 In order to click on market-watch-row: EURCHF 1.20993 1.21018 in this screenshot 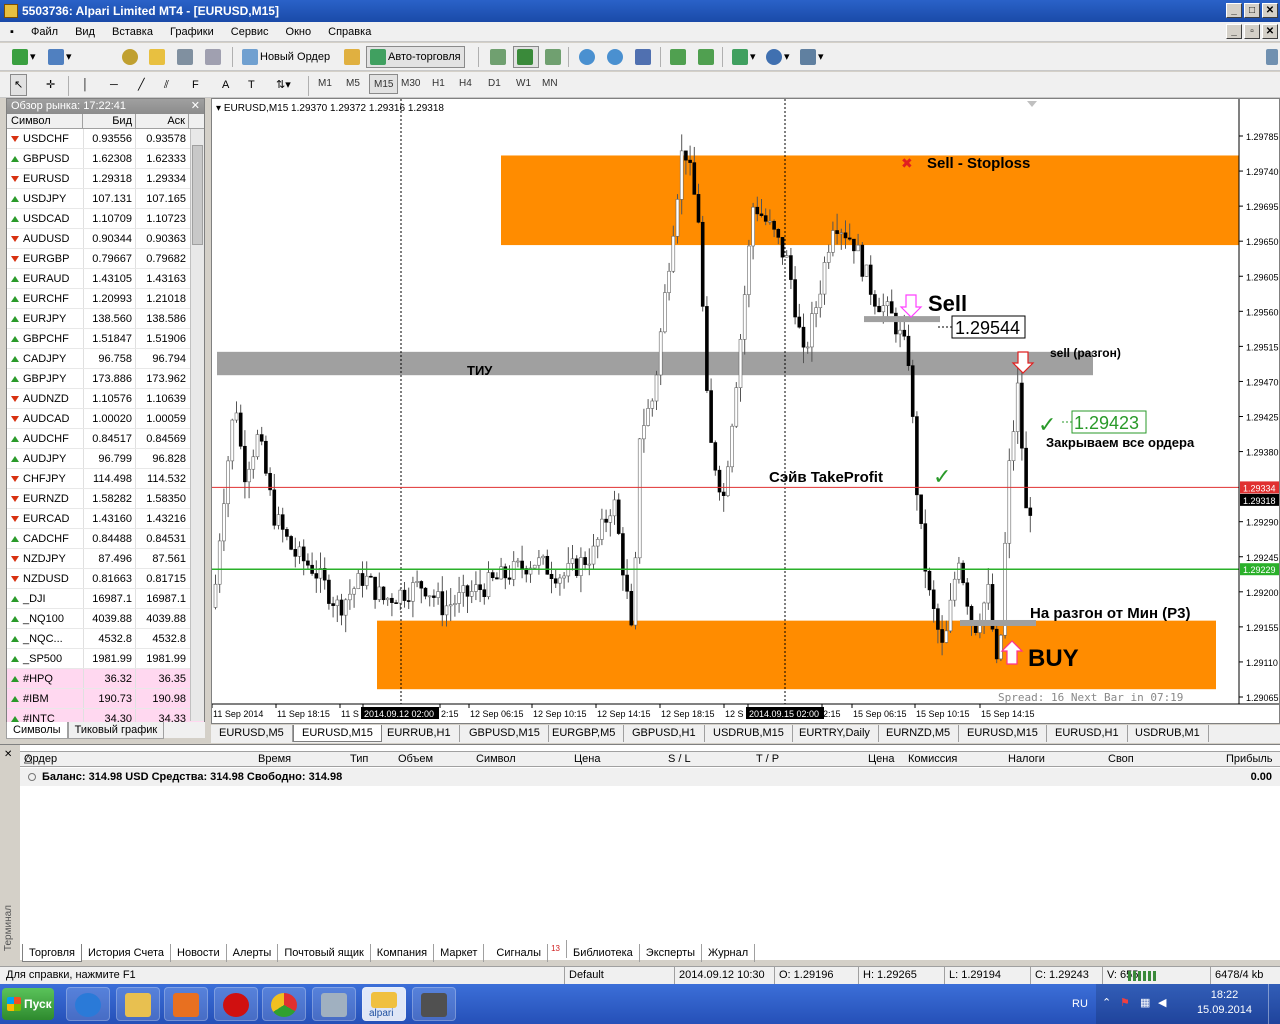, I will do `click(105, 299)`.